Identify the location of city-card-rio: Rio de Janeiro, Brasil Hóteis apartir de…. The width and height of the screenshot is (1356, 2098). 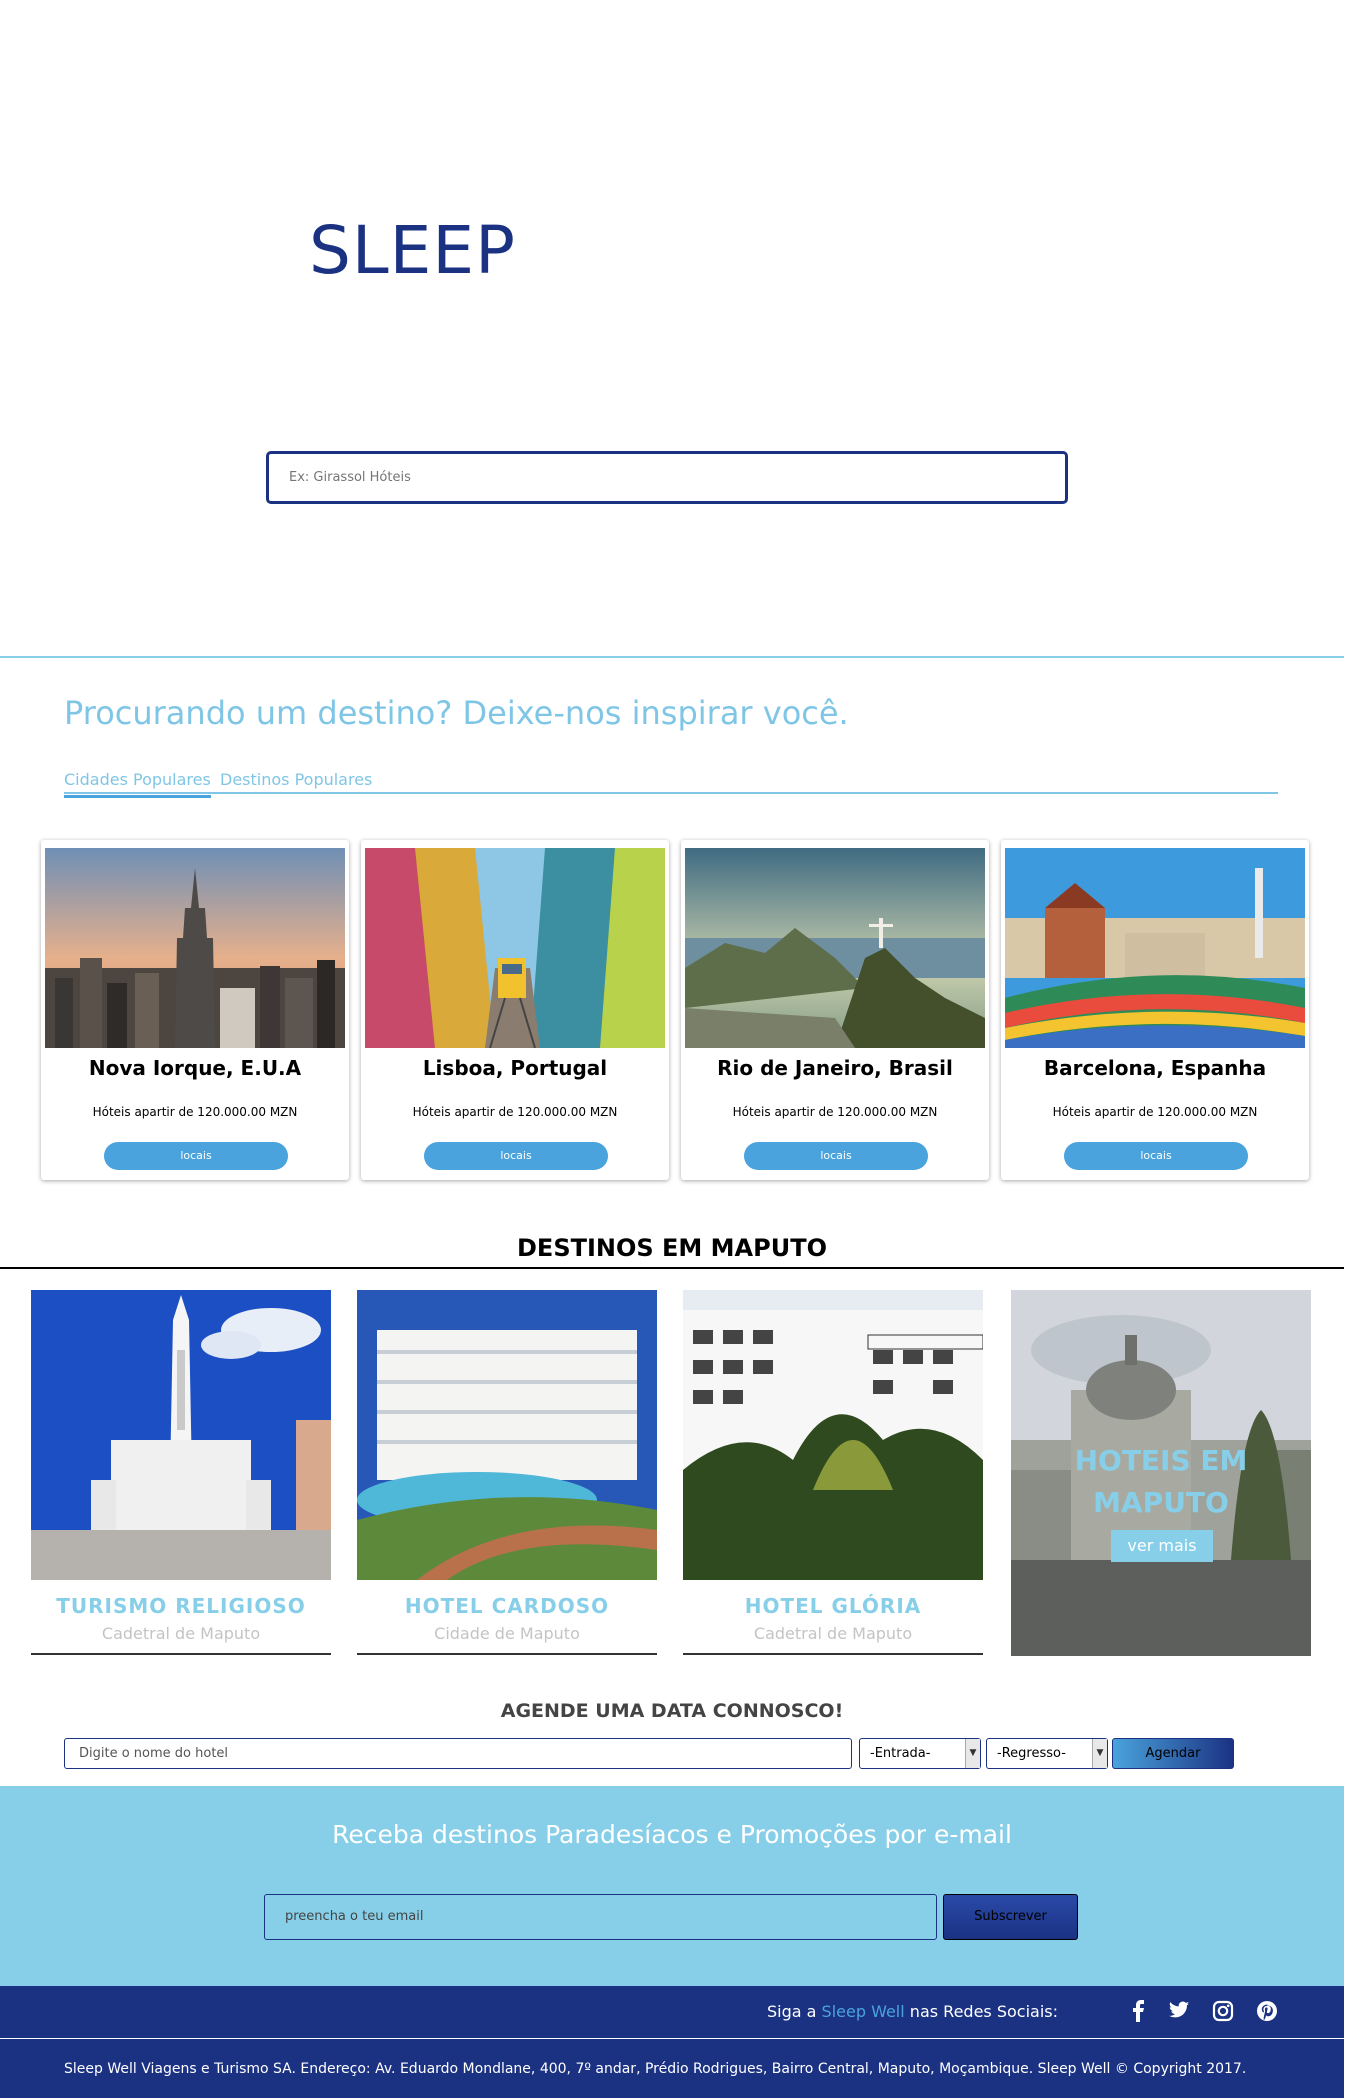
(835, 1010).